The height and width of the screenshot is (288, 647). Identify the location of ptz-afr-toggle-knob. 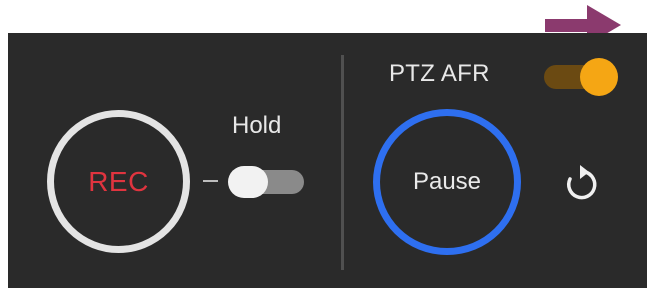
(599, 77).